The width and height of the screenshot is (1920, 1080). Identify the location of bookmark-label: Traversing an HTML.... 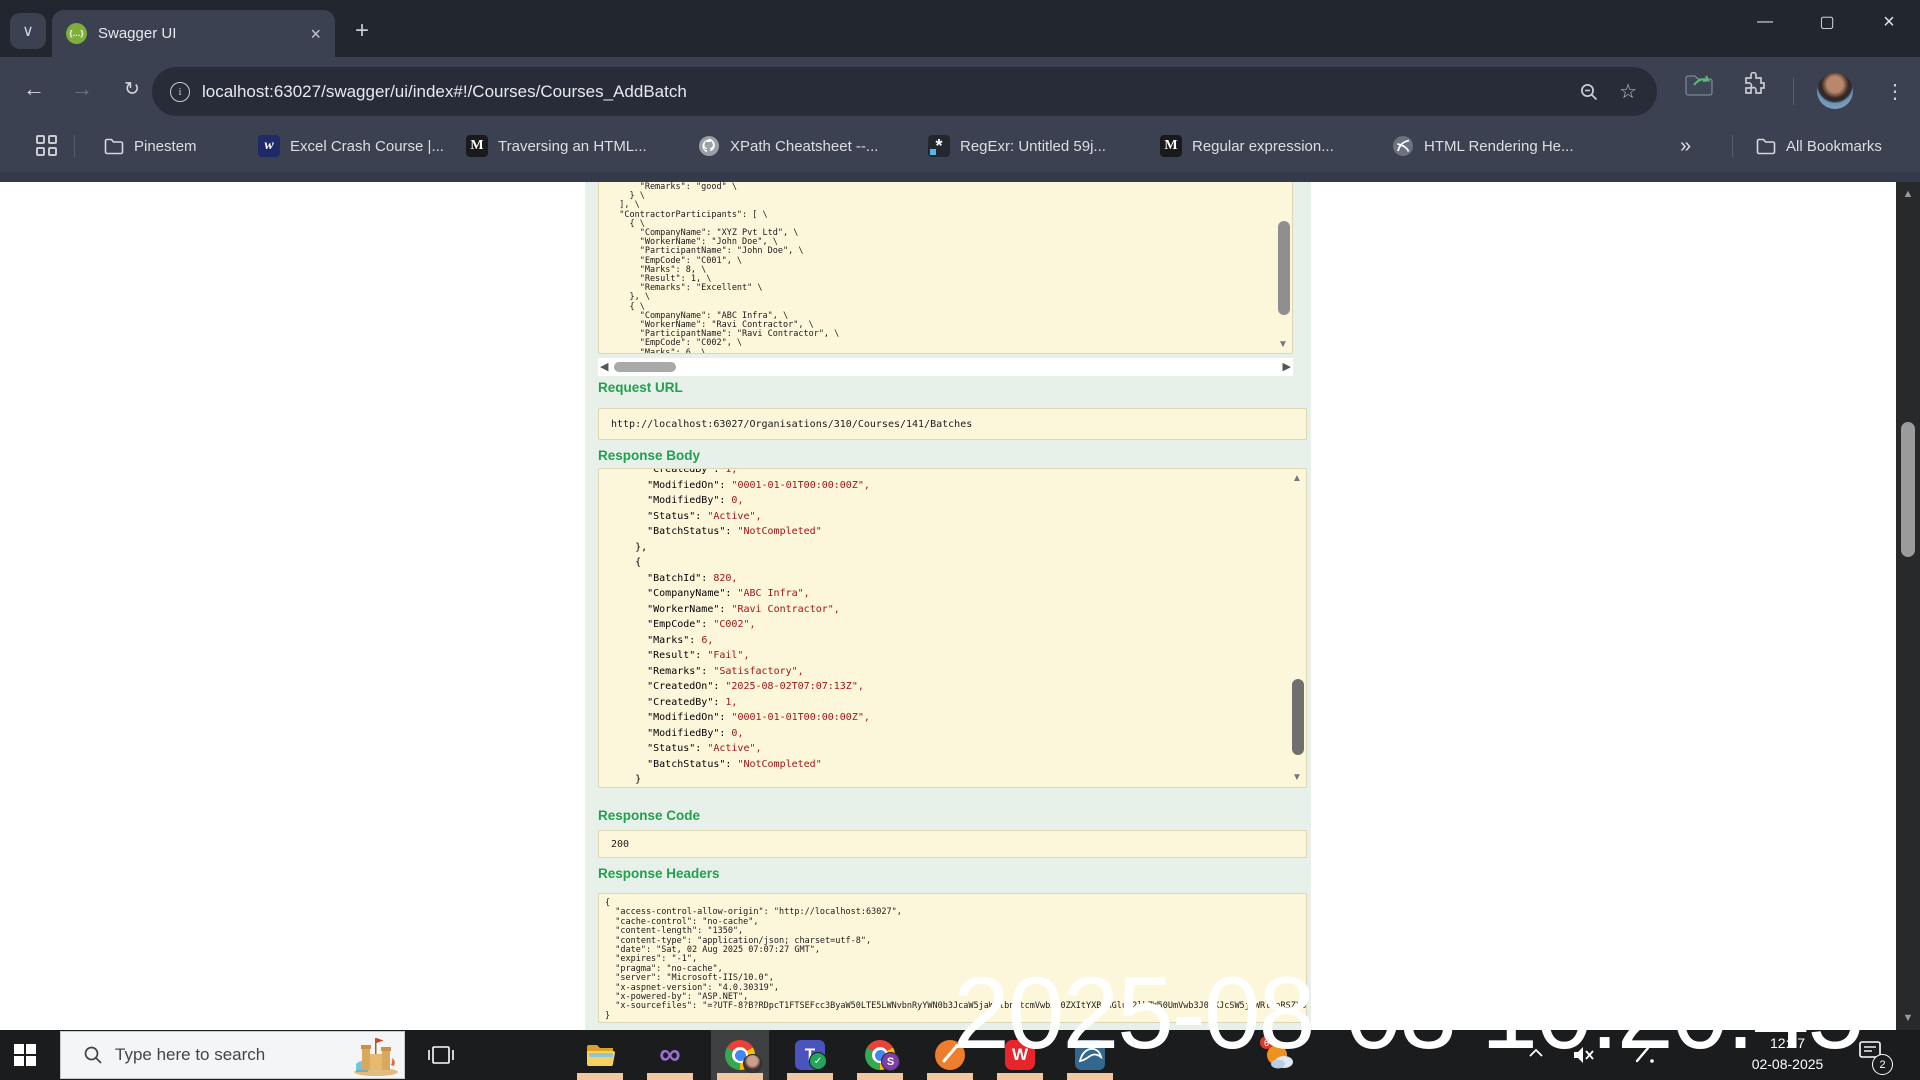
(572, 146).